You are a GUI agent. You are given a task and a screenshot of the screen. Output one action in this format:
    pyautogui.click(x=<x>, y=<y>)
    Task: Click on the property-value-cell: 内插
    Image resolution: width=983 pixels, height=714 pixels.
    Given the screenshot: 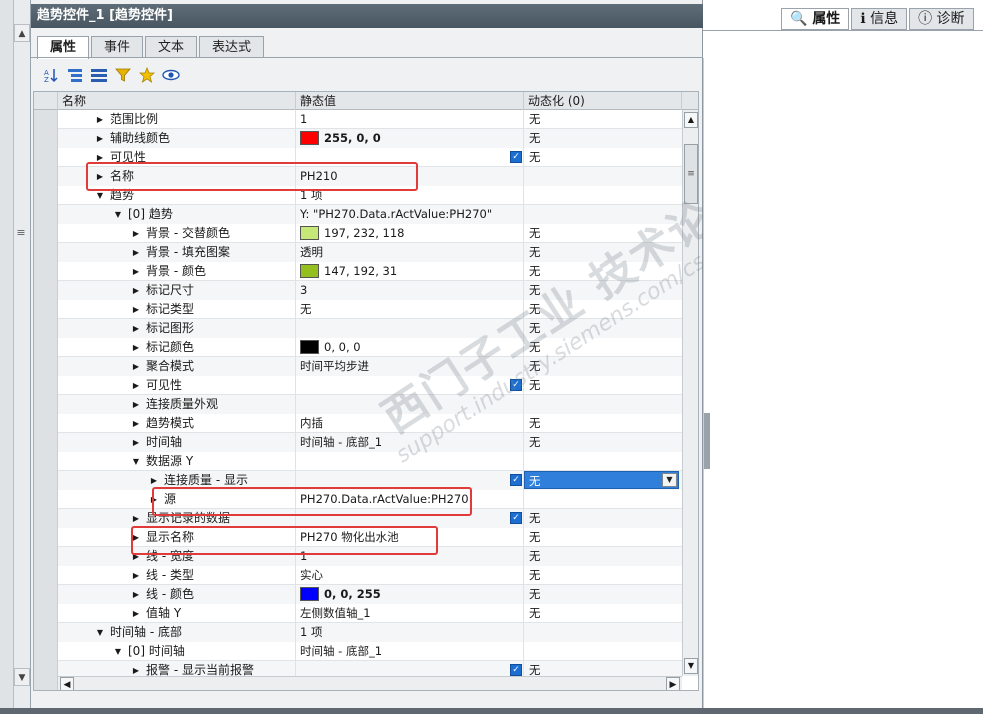 What is the action you would take?
    pyautogui.click(x=410, y=423)
    